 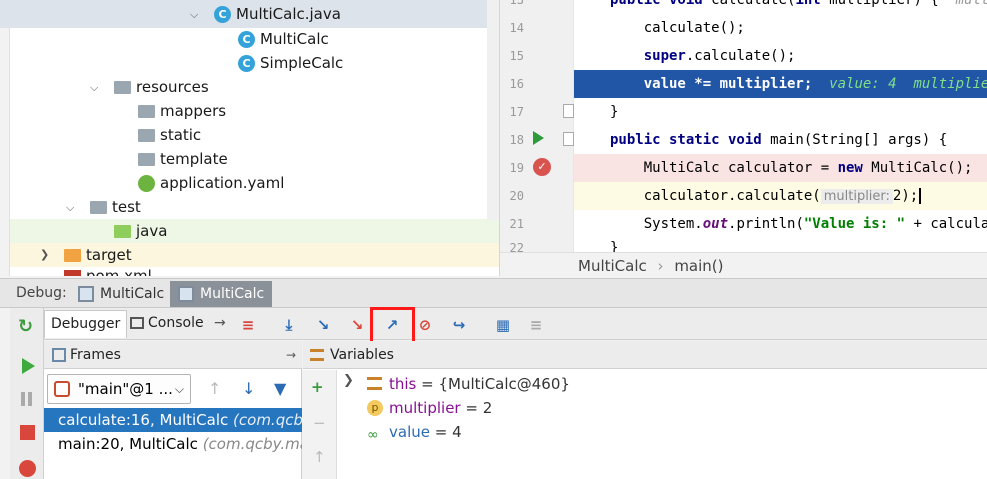 What do you see at coordinates (27, 393) in the screenshot?
I see `debug-action-column: ↻` at bounding box center [27, 393].